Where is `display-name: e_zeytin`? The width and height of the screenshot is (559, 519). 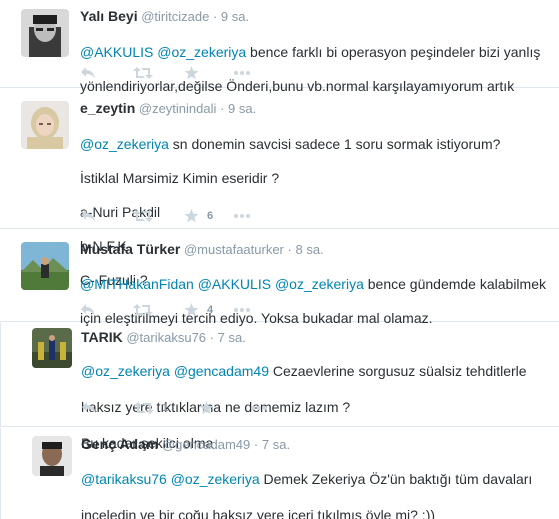 display-name: e_zeytin is located at coordinates (107, 108).